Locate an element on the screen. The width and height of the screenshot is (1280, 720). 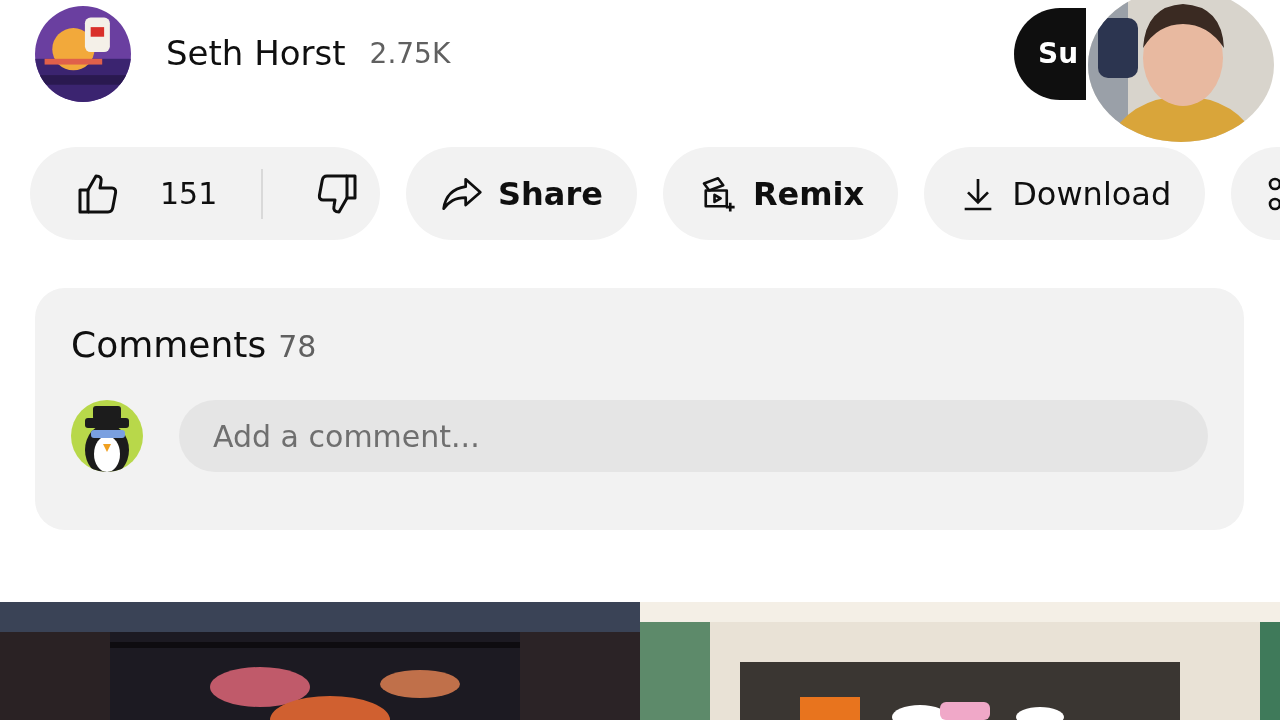
subscribe-button: Su is located at coordinates (1050, 54).